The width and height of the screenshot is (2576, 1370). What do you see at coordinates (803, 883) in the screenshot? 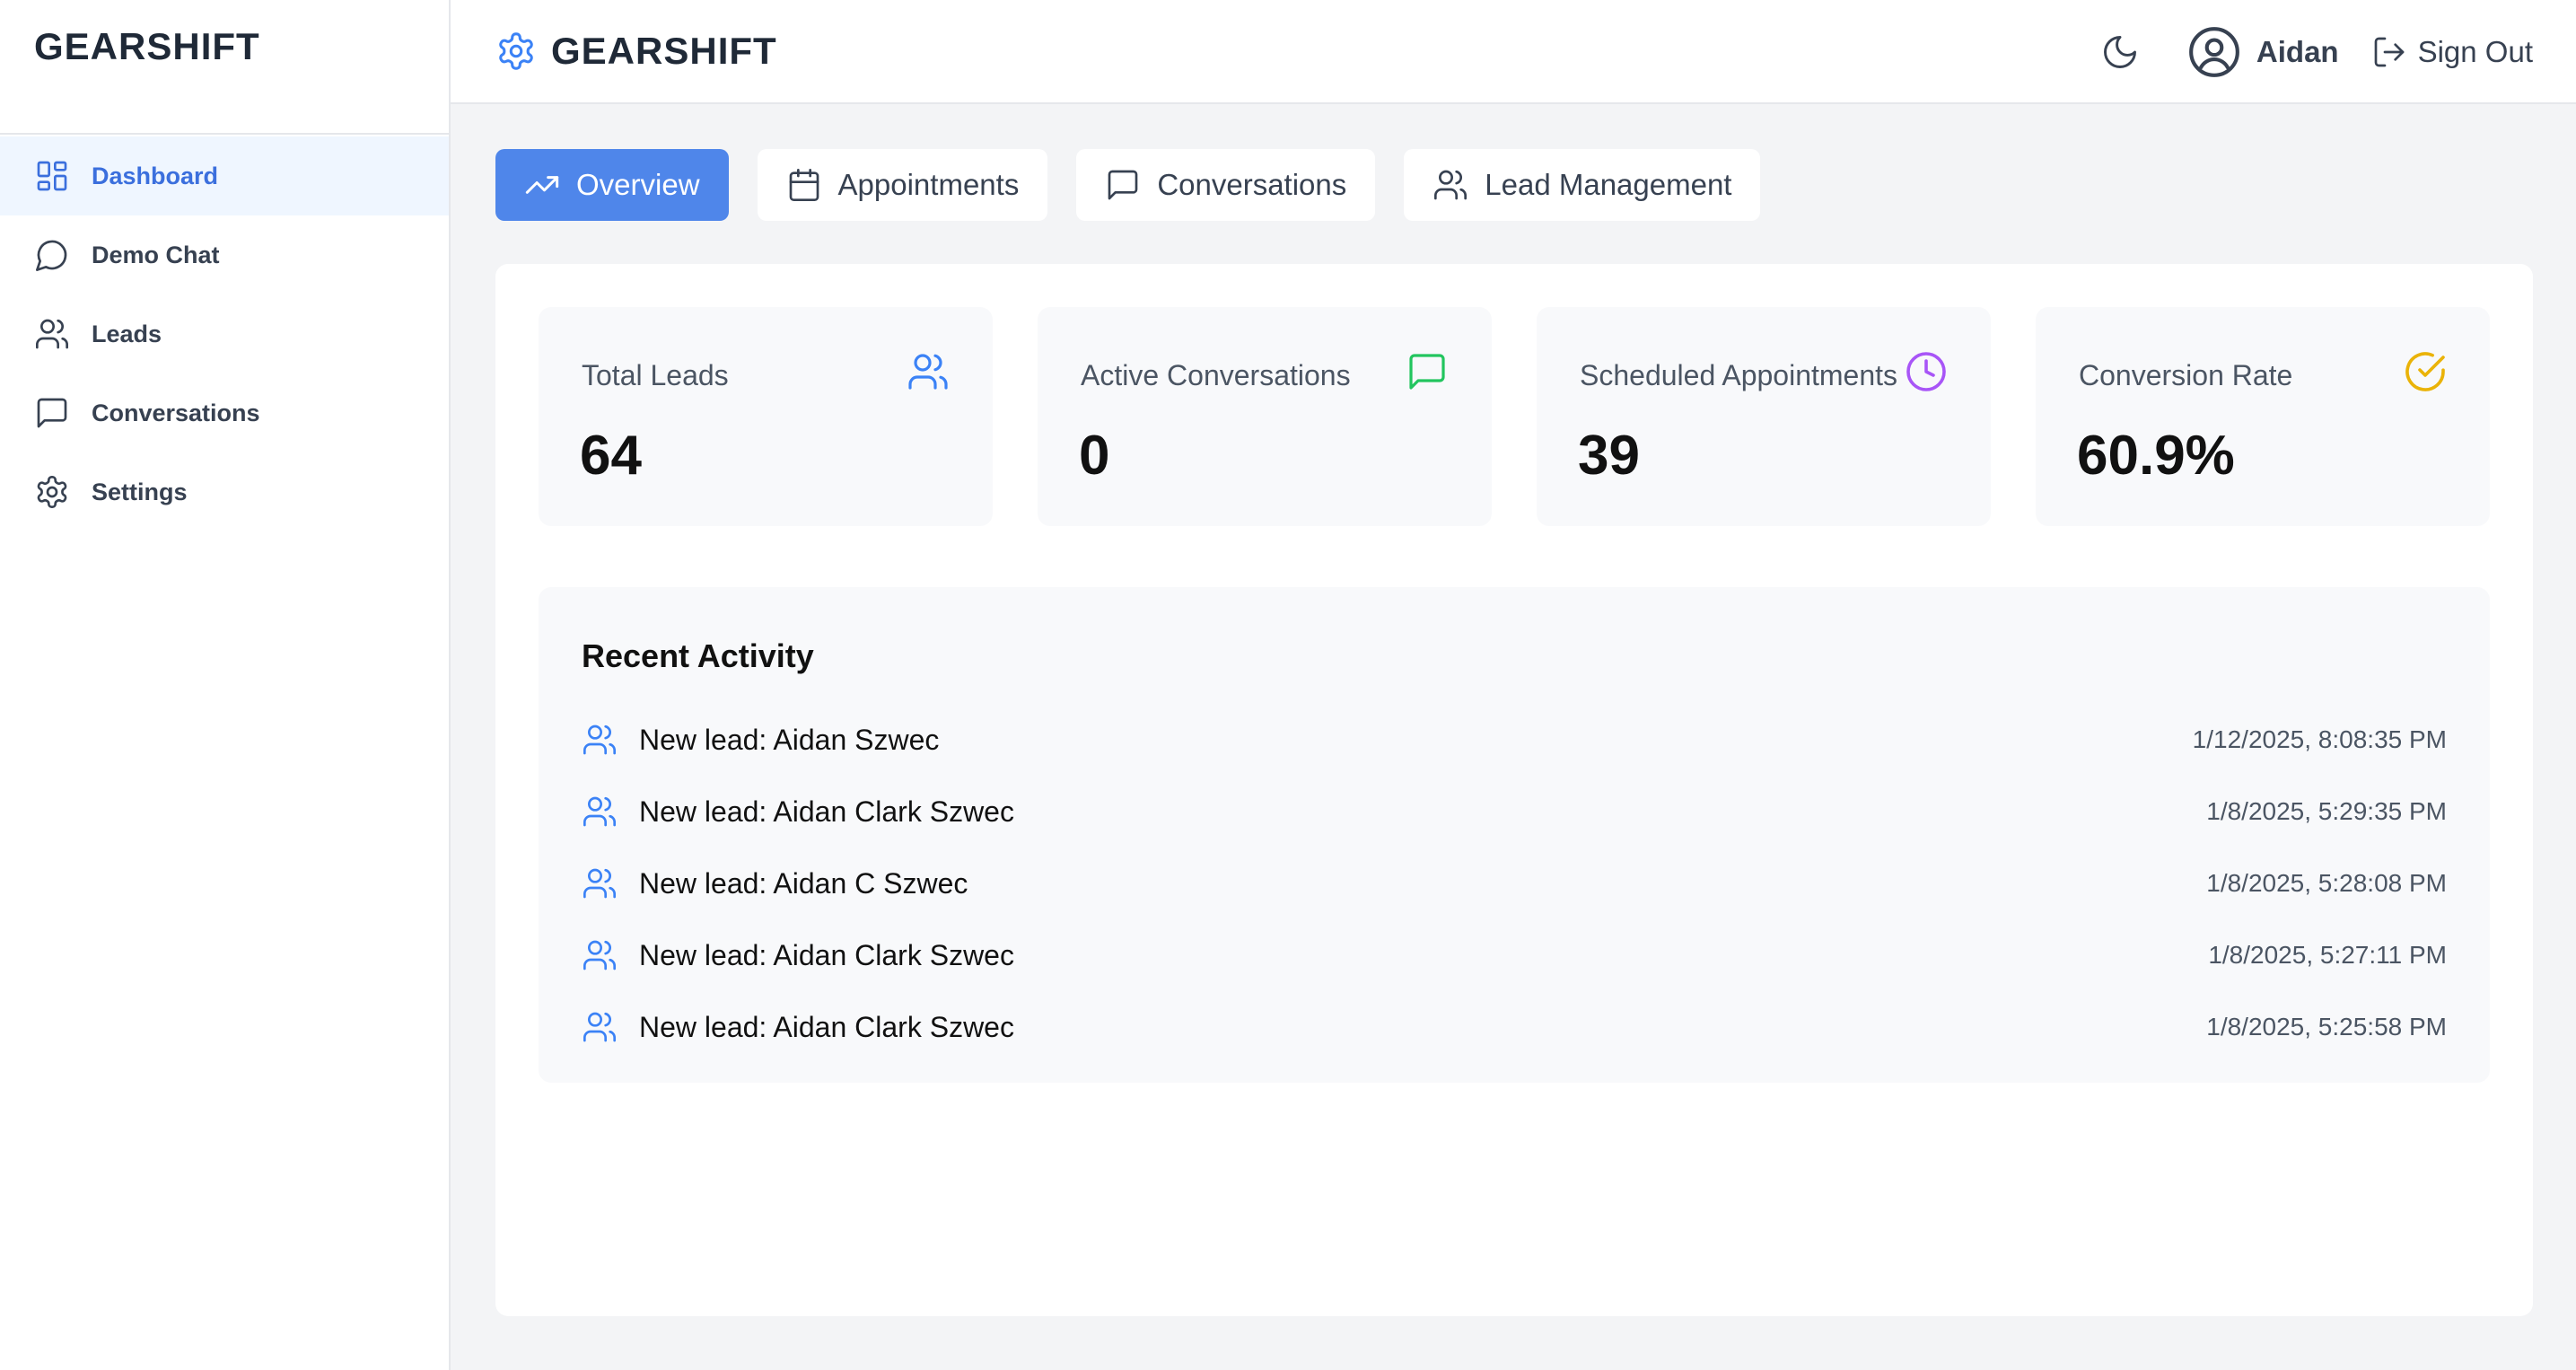
I see `activity-text: New lead: Aidan C Szwec` at bounding box center [803, 883].